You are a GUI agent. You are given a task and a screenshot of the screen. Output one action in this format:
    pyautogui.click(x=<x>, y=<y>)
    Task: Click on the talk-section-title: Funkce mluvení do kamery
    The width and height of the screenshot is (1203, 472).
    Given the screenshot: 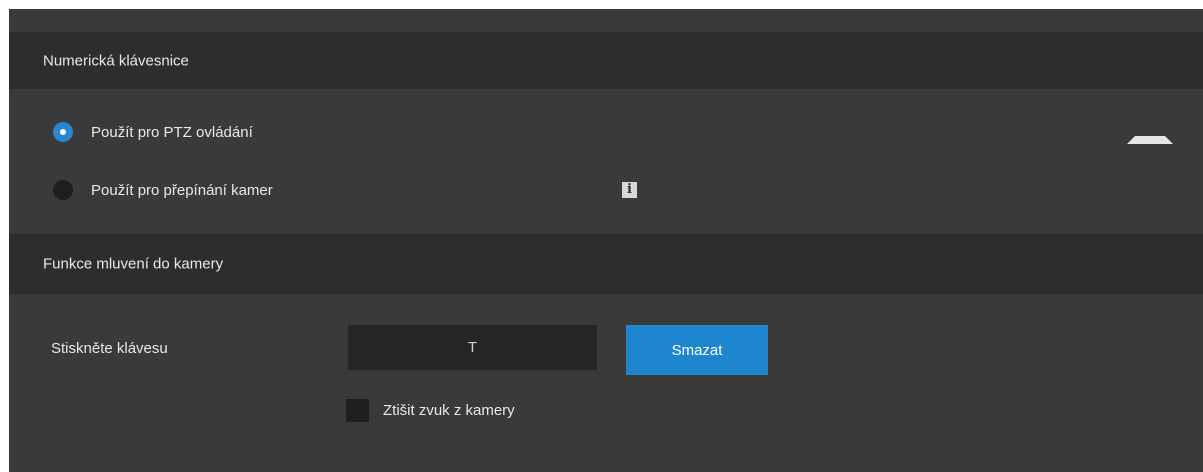 What is the action you would take?
    pyautogui.click(x=133, y=264)
    